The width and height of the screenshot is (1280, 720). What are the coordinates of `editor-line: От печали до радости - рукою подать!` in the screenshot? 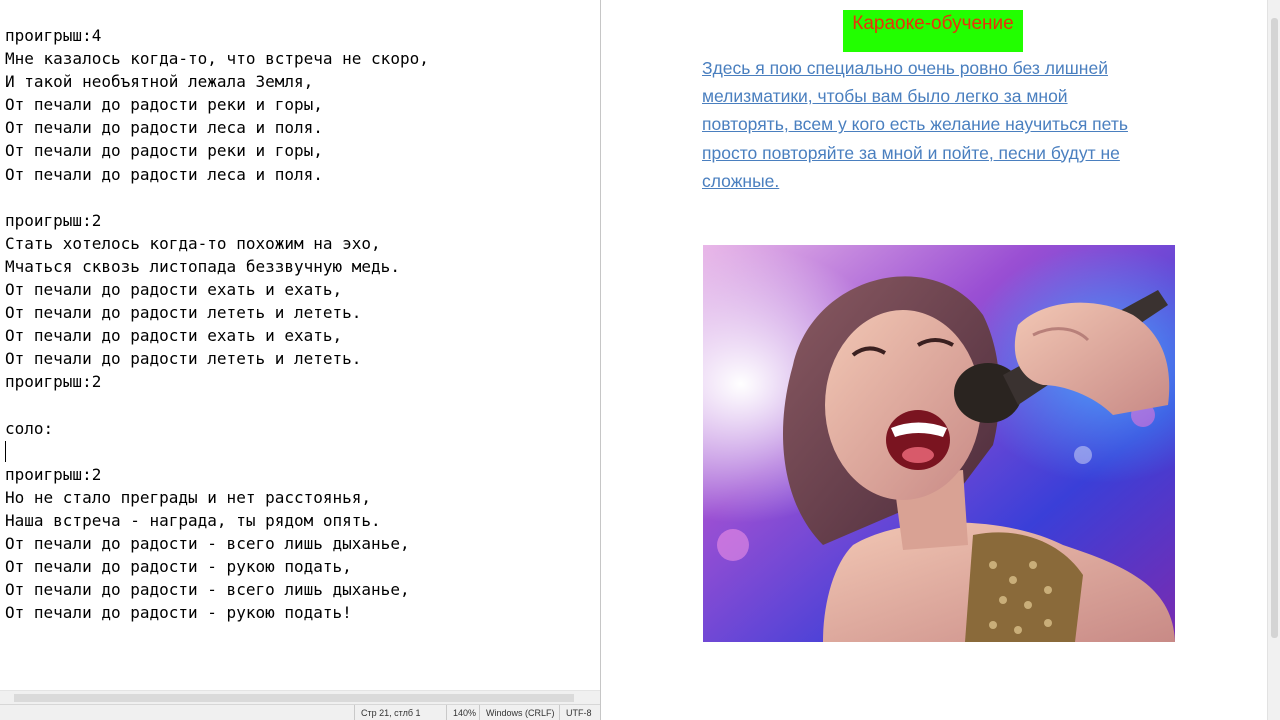 It's located at (178, 613).